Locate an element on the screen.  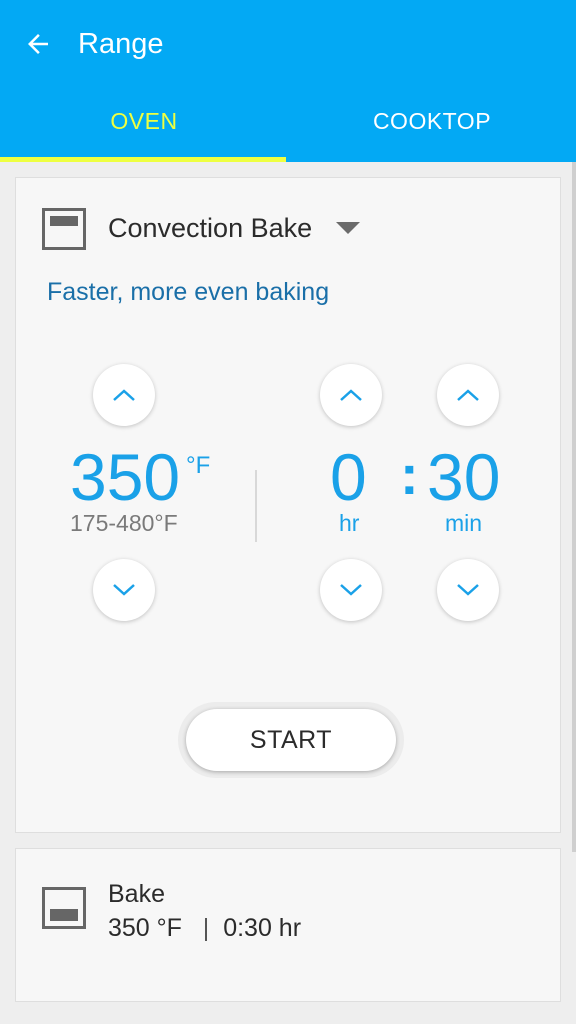
start-button: START is located at coordinates (291, 740).